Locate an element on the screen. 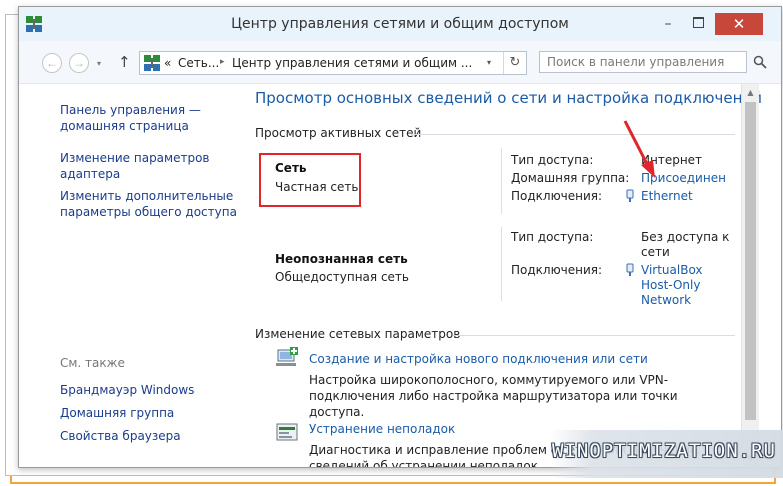  control-panel-home-link: Панель управления — домашняя страница is located at coordinates (150, 118).